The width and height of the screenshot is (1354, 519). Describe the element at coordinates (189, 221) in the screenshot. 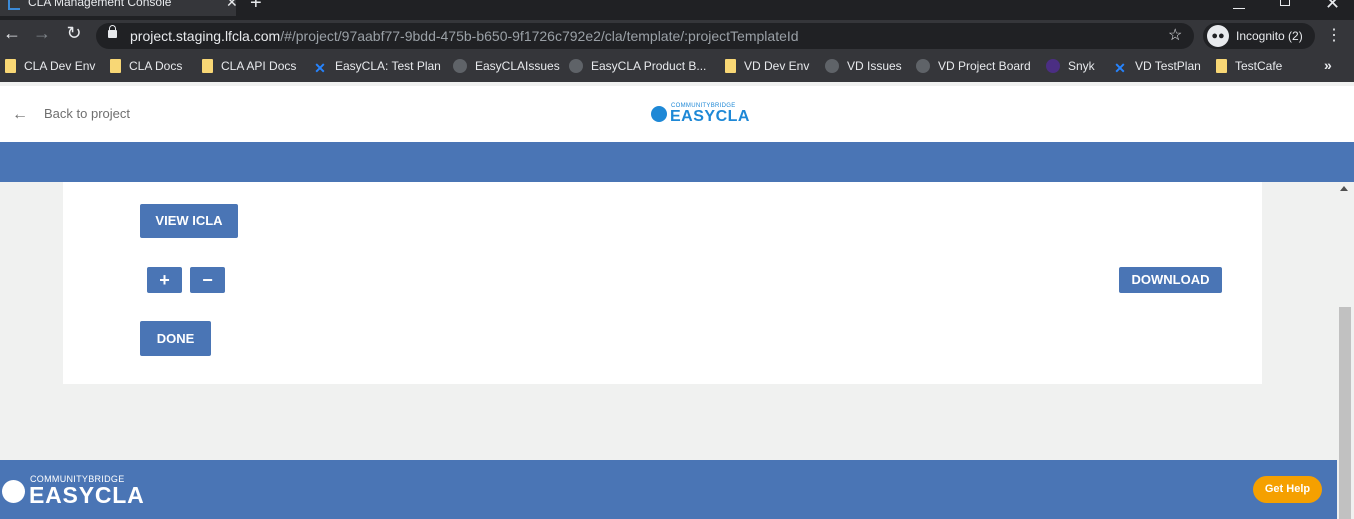

I see `view-icla-button: VIEW ICLA` at that location.